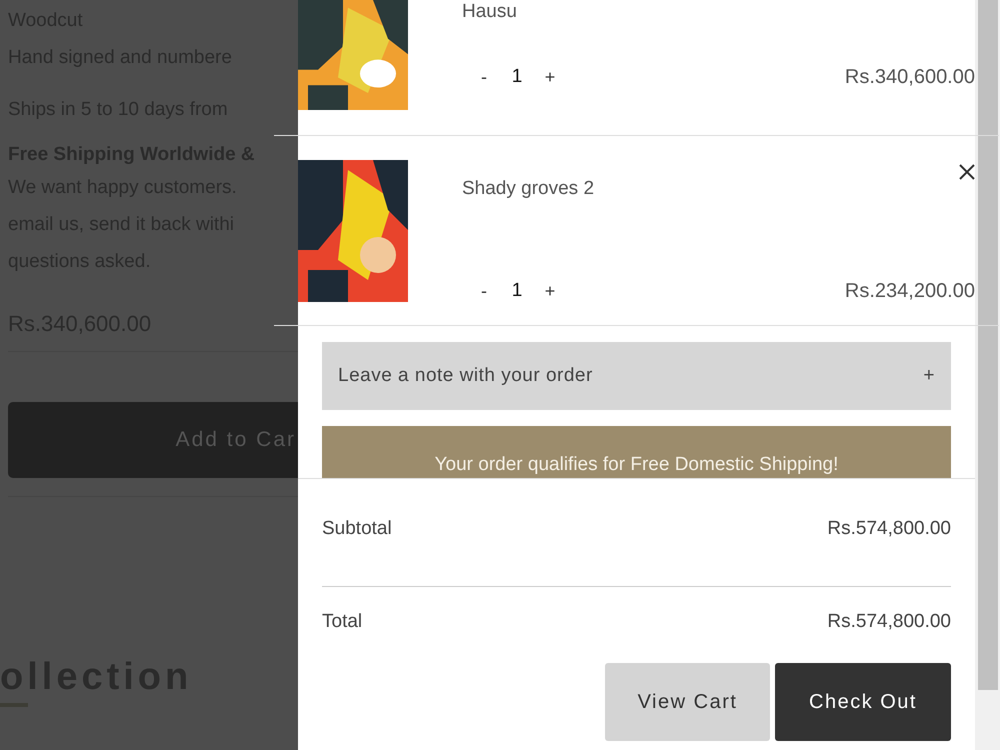  What do you see at coordinates (967, 172) in the screenshot?
I see `close-icon` at bounding box center [967, 172].